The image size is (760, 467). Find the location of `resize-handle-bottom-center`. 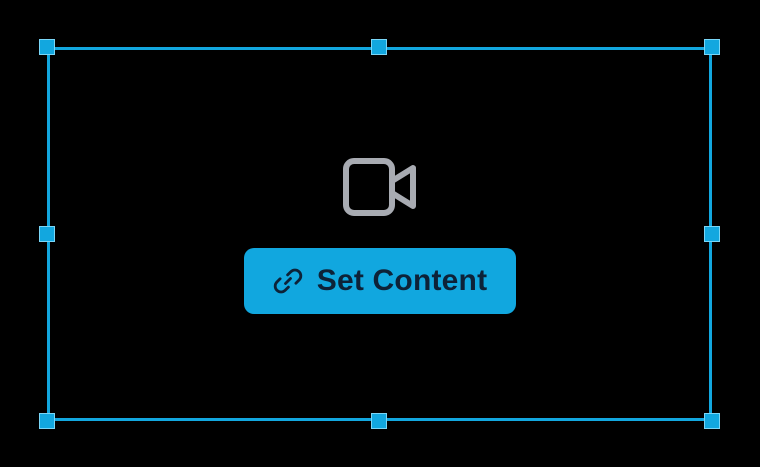

resize-handle-bottom-center is located at coordinates (379, 421).